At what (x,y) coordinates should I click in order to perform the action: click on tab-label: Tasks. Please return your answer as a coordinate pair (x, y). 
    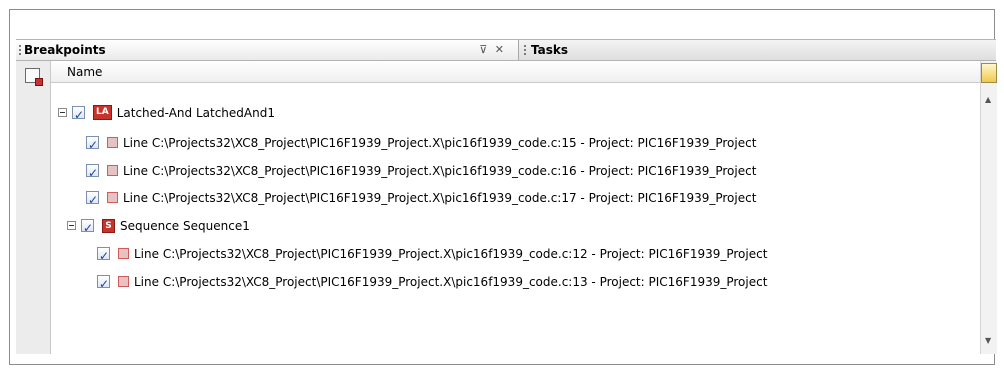
    Looking at the image, I should click on (550, 50).